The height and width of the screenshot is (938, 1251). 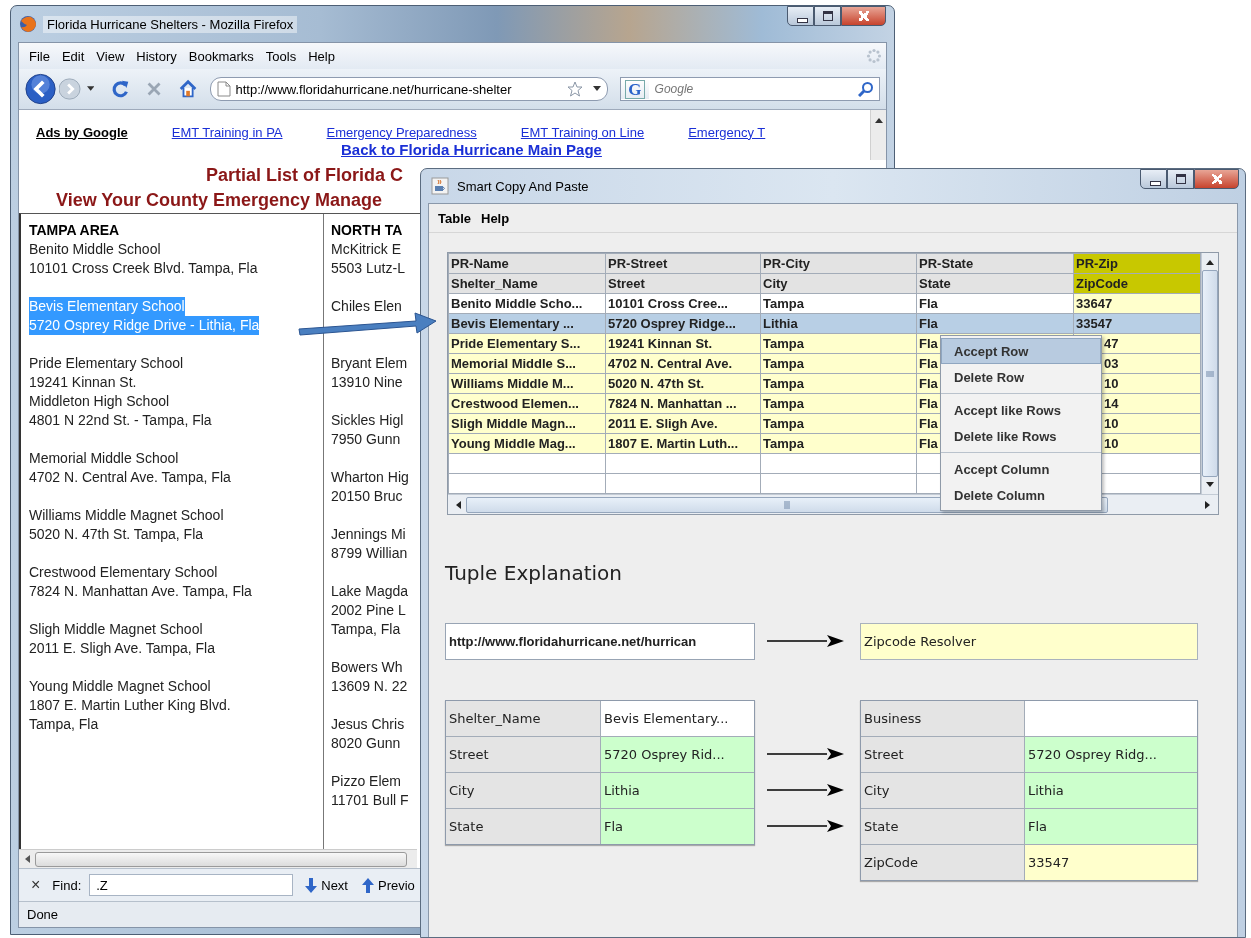 I want to click on back-button, so click(x=41, y=89).